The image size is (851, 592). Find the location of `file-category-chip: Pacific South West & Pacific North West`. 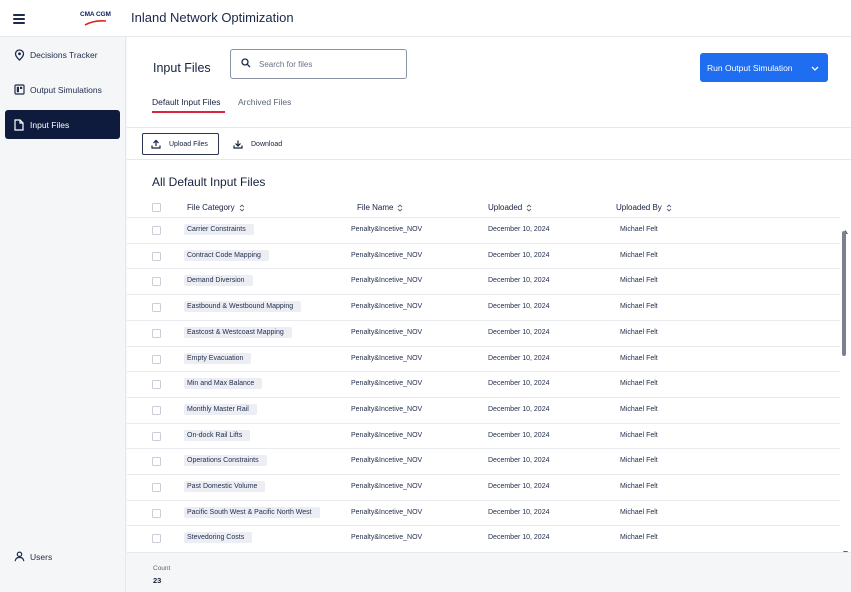

file-category-chip: Pacific South West & Pacific North West is located at coordinates (252, 512).